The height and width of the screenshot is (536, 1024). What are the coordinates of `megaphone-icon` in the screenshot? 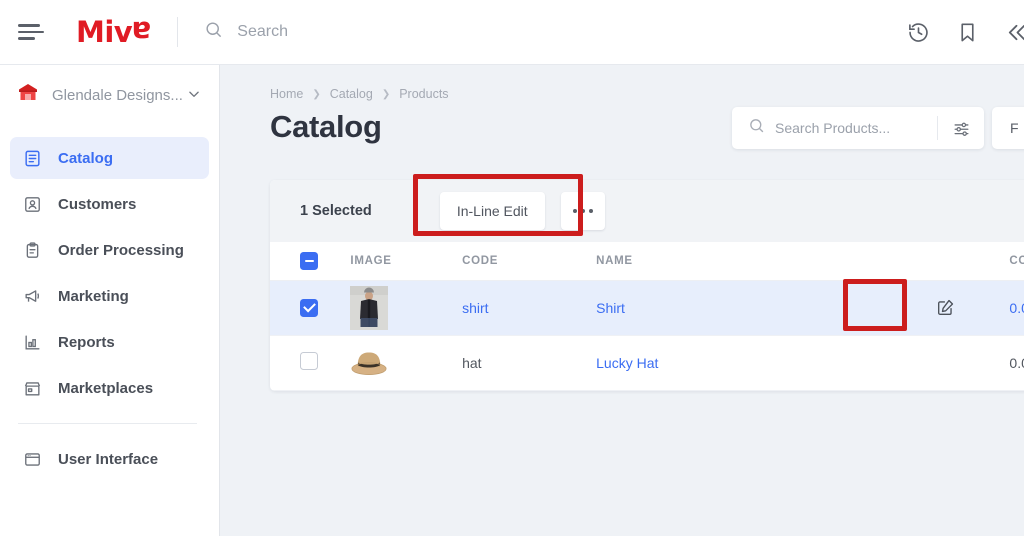 It's located at (32, 296).